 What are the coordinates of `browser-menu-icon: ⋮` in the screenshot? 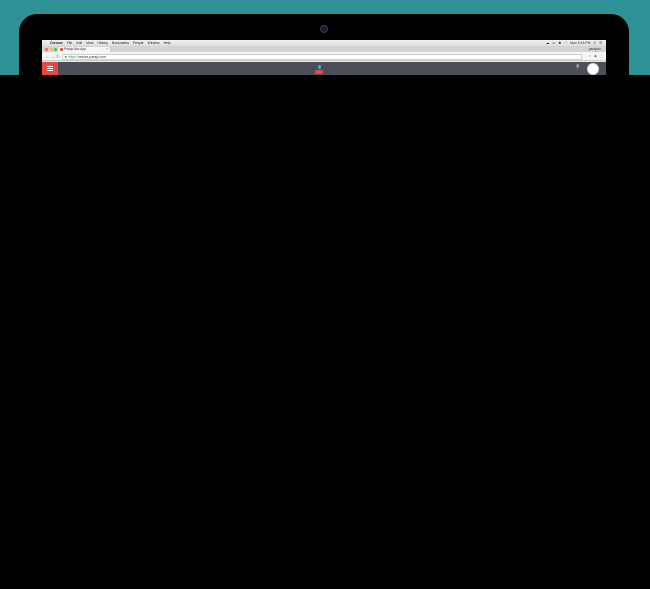 It's located at (601, 56).